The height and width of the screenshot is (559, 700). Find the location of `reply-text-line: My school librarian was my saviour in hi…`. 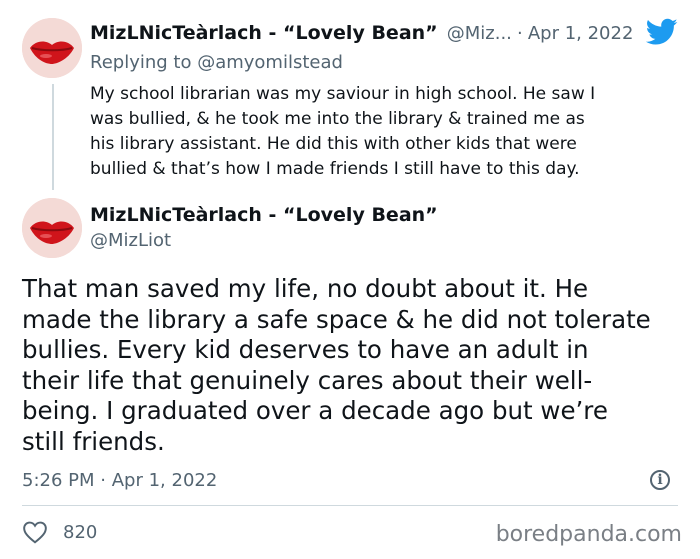

reply-text-line: My school librarian was my saviour in hi… is located at coordinates (343, 94).